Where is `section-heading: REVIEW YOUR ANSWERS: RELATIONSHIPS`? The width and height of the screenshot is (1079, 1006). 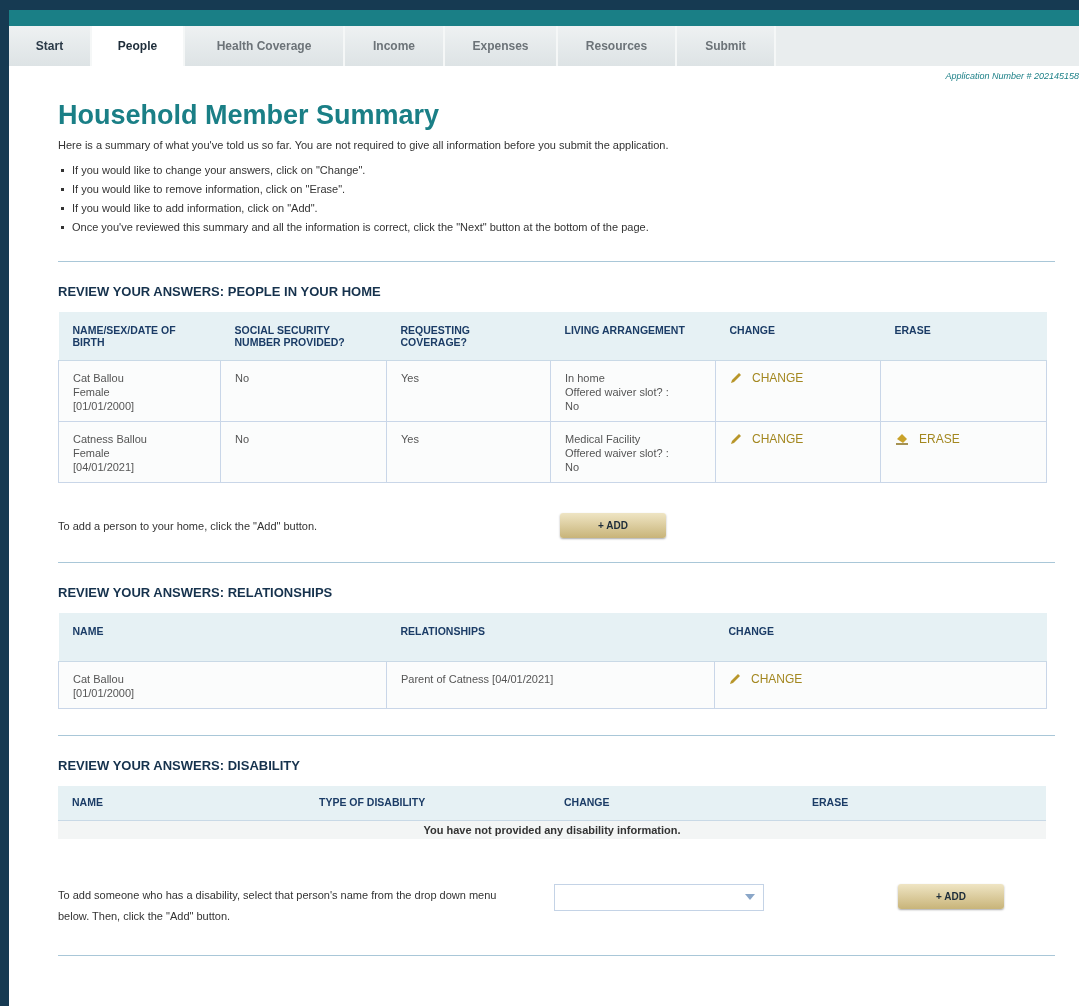
section-heading: REVIEW YOUR ANSWERS: RELATIONSHIPS is located at coordinates (196, 592).